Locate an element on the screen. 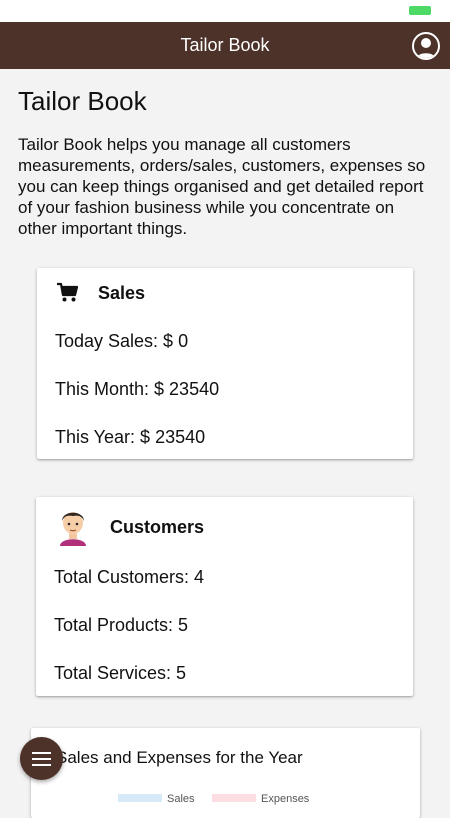 This screenshot has width=450, height=818. profile-icon is located at coordinates (426, 46).